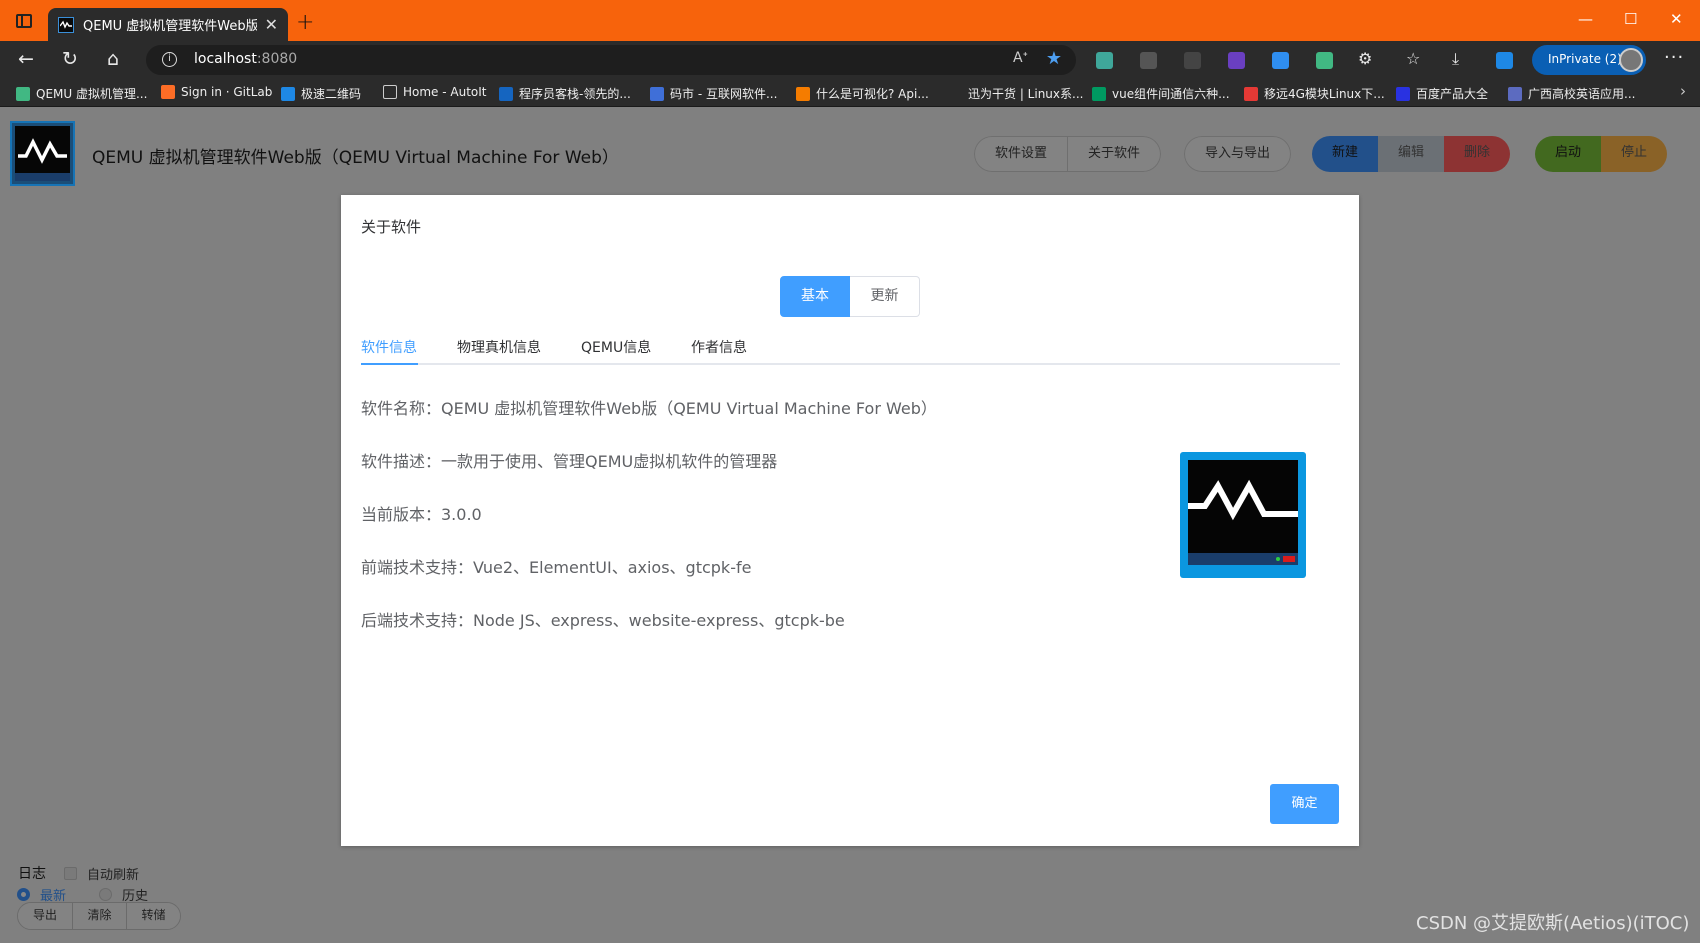  Describe the element at coordinates (321, 93) in the screenshot. I see `bookmark-item: 极速二维码` at that location.